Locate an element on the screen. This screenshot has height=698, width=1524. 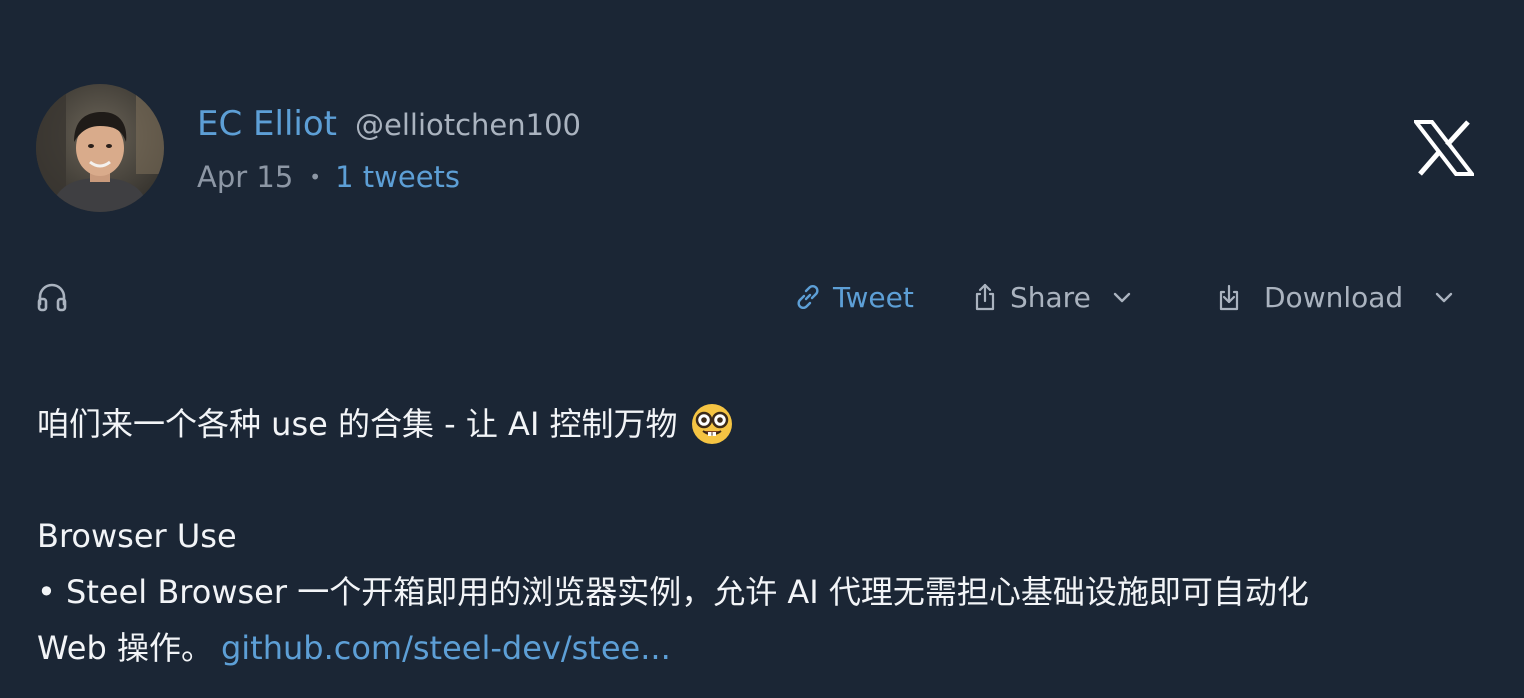
link-icon is located at coordinates (808, 297).